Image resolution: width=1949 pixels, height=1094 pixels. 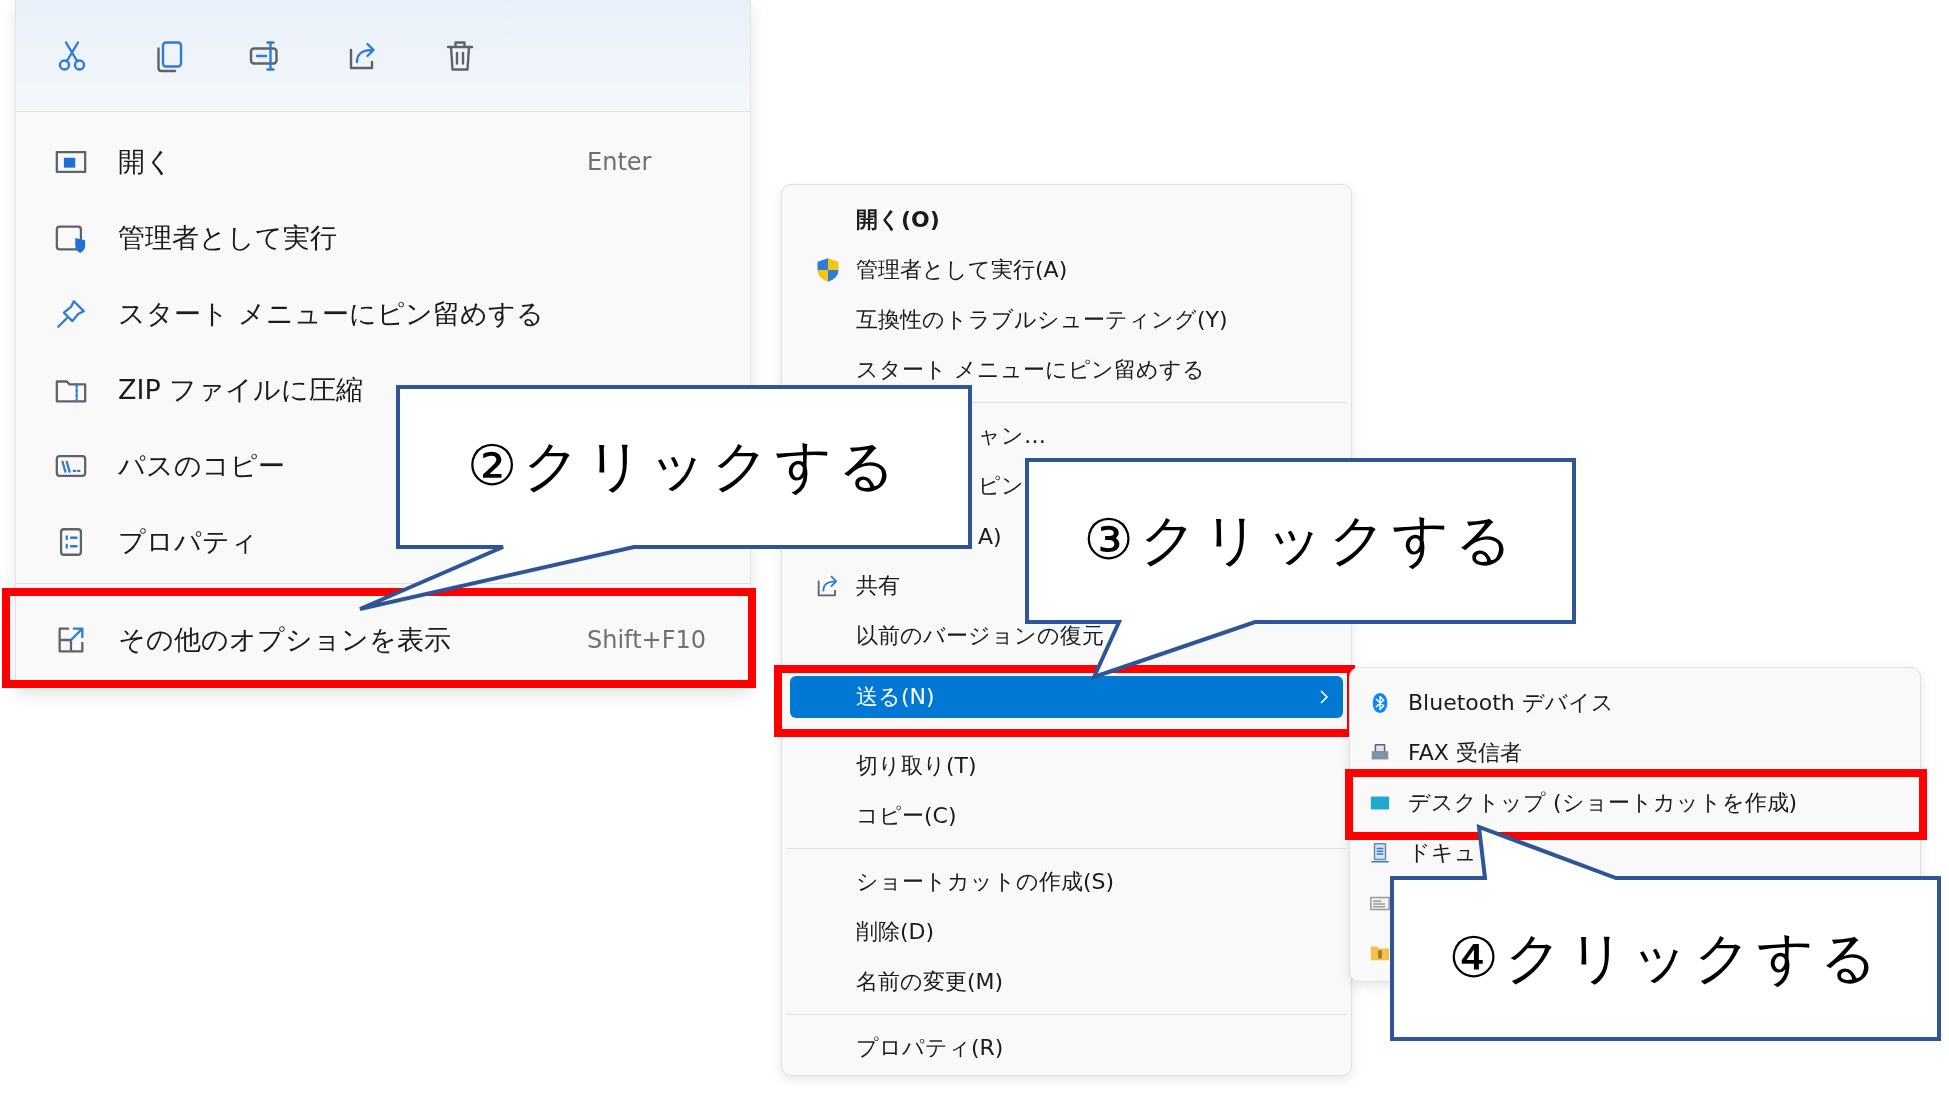 I want to click on menu-item: ZIP ファイルに圧縮, so click(x=241, y=390).